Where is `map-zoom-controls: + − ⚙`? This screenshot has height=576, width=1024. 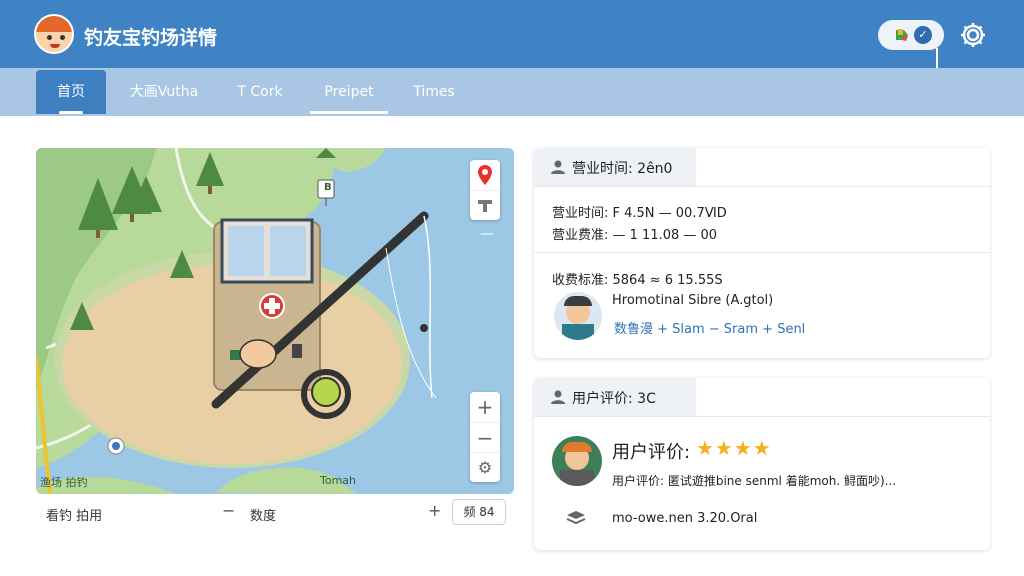 map-zoom-controls: + − ⚙ is located at coordinates (485, 437).